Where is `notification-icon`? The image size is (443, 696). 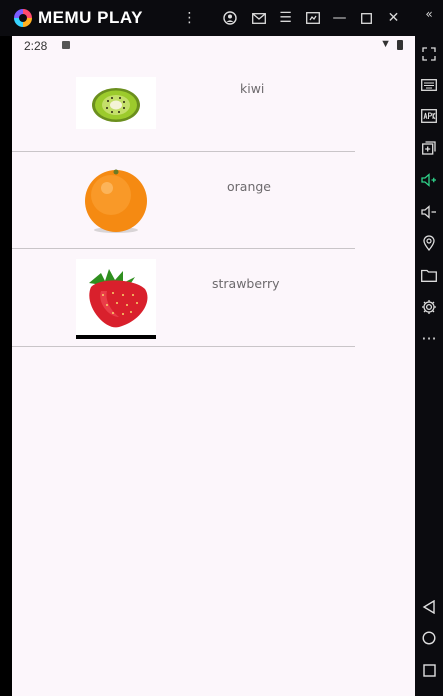 notification-icon is located at coordinates (66, 45).